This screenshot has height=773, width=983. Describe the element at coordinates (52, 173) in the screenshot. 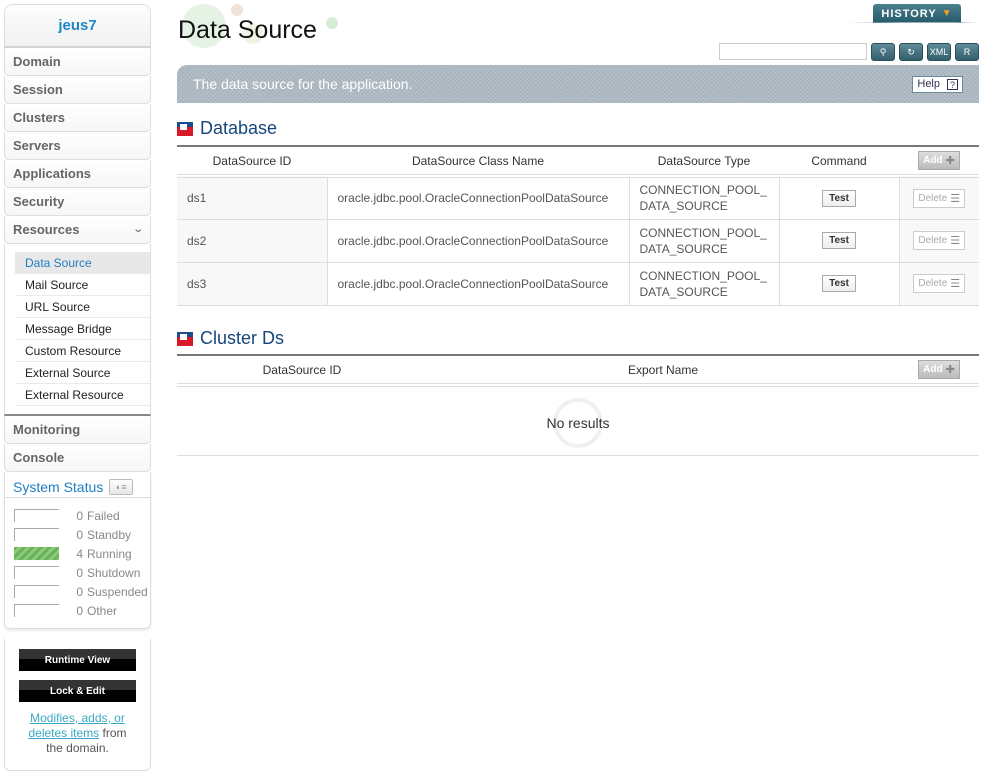

I see `menu-label: Applications` at that location.